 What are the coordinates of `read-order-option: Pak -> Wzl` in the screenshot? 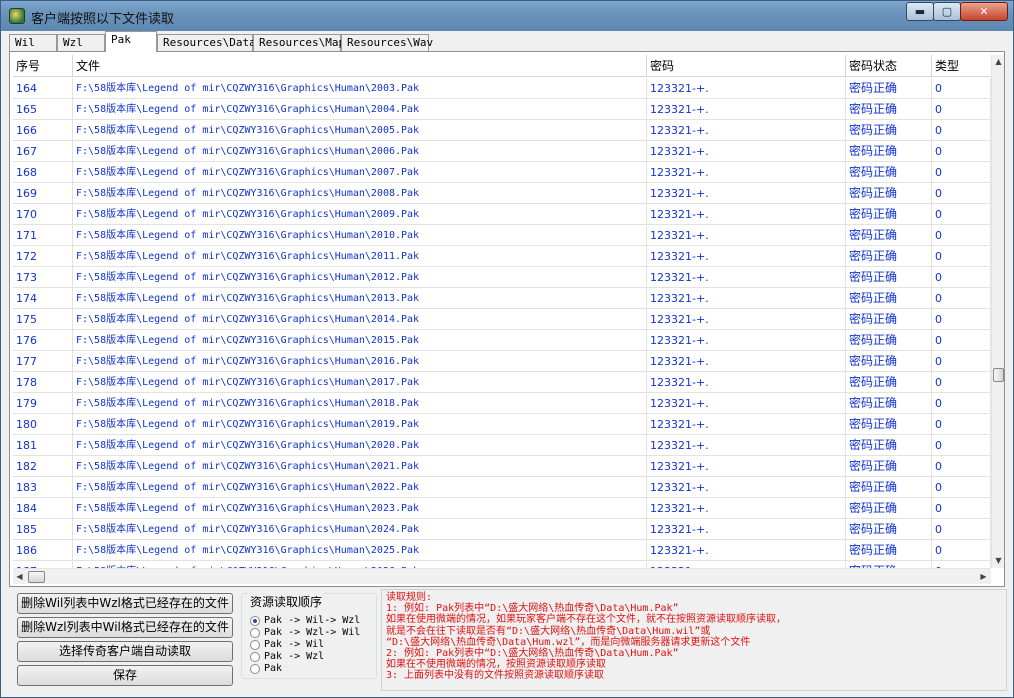 It's located at (305, 657).